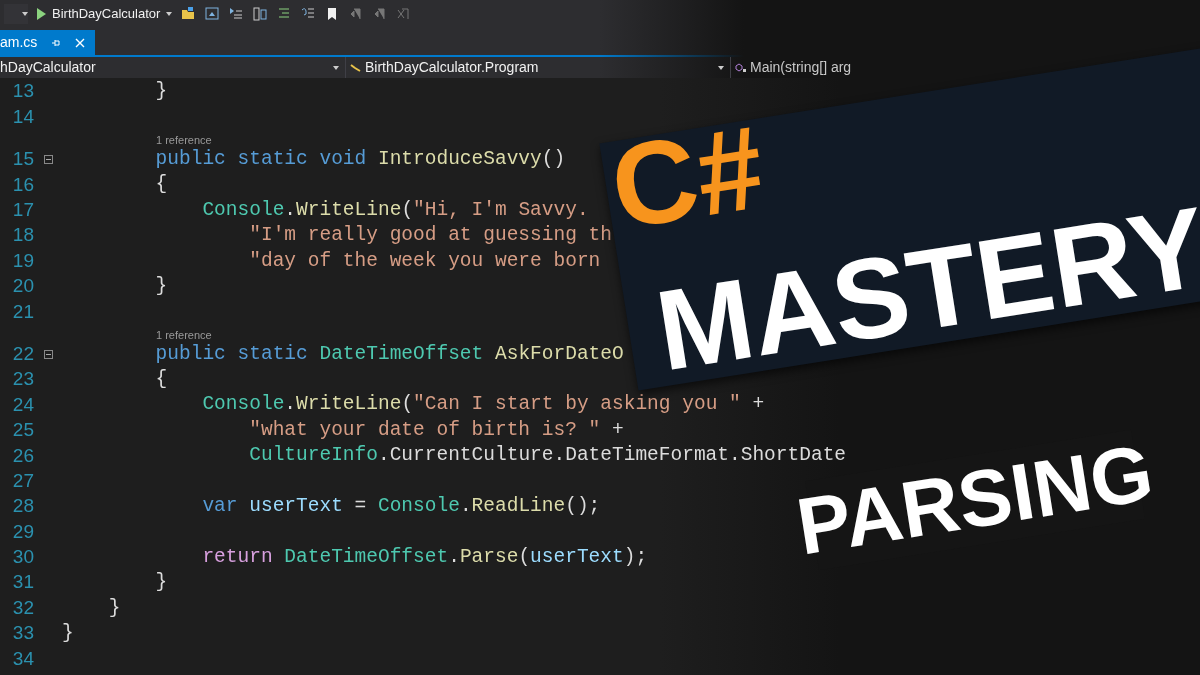 The height and width of the screenshot is (675, 1200). I want to click on code-text: Console.WriteLine("Hi, I'm Savvy., so click(395, 210).